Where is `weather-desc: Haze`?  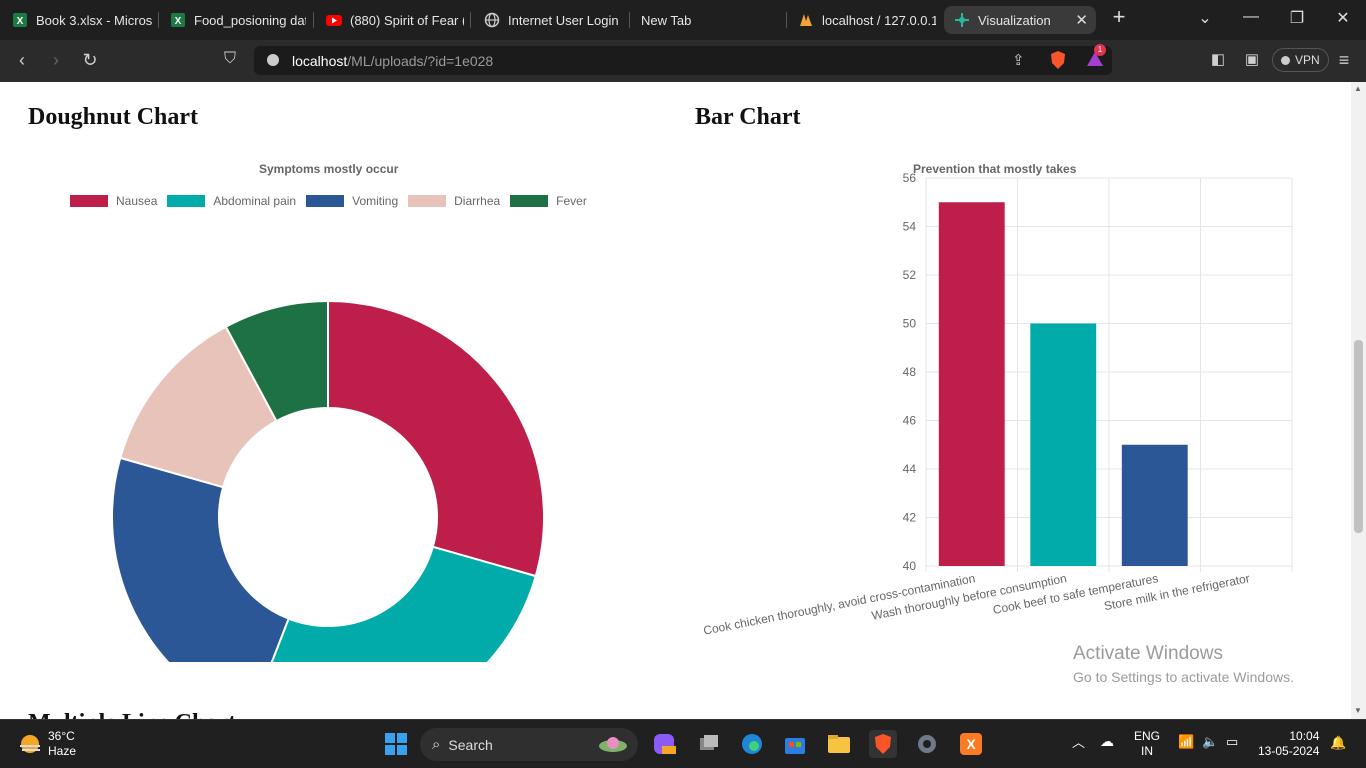
weather-desc: Haze is located at coordinates (62, 751).